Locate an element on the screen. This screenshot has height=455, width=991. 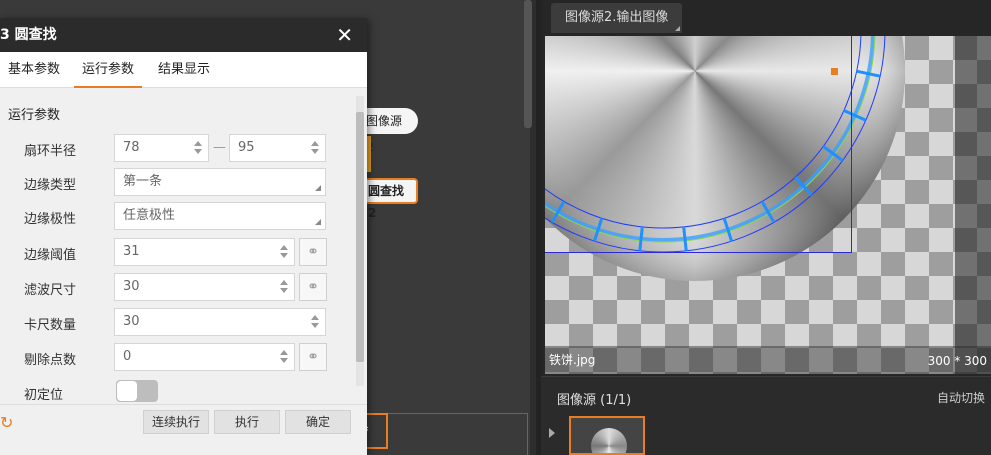
play-icon is located at coordinates (552, 433).